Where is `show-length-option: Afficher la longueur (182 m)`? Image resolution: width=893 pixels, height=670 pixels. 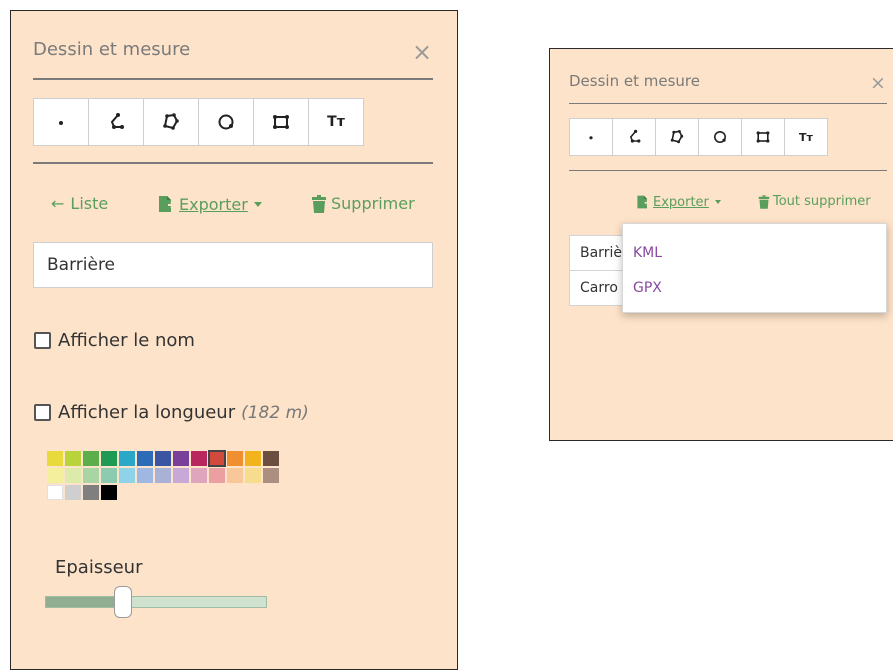
show-length-option: Afficher la longueur (182 m) is located at coordinates (171, 412).